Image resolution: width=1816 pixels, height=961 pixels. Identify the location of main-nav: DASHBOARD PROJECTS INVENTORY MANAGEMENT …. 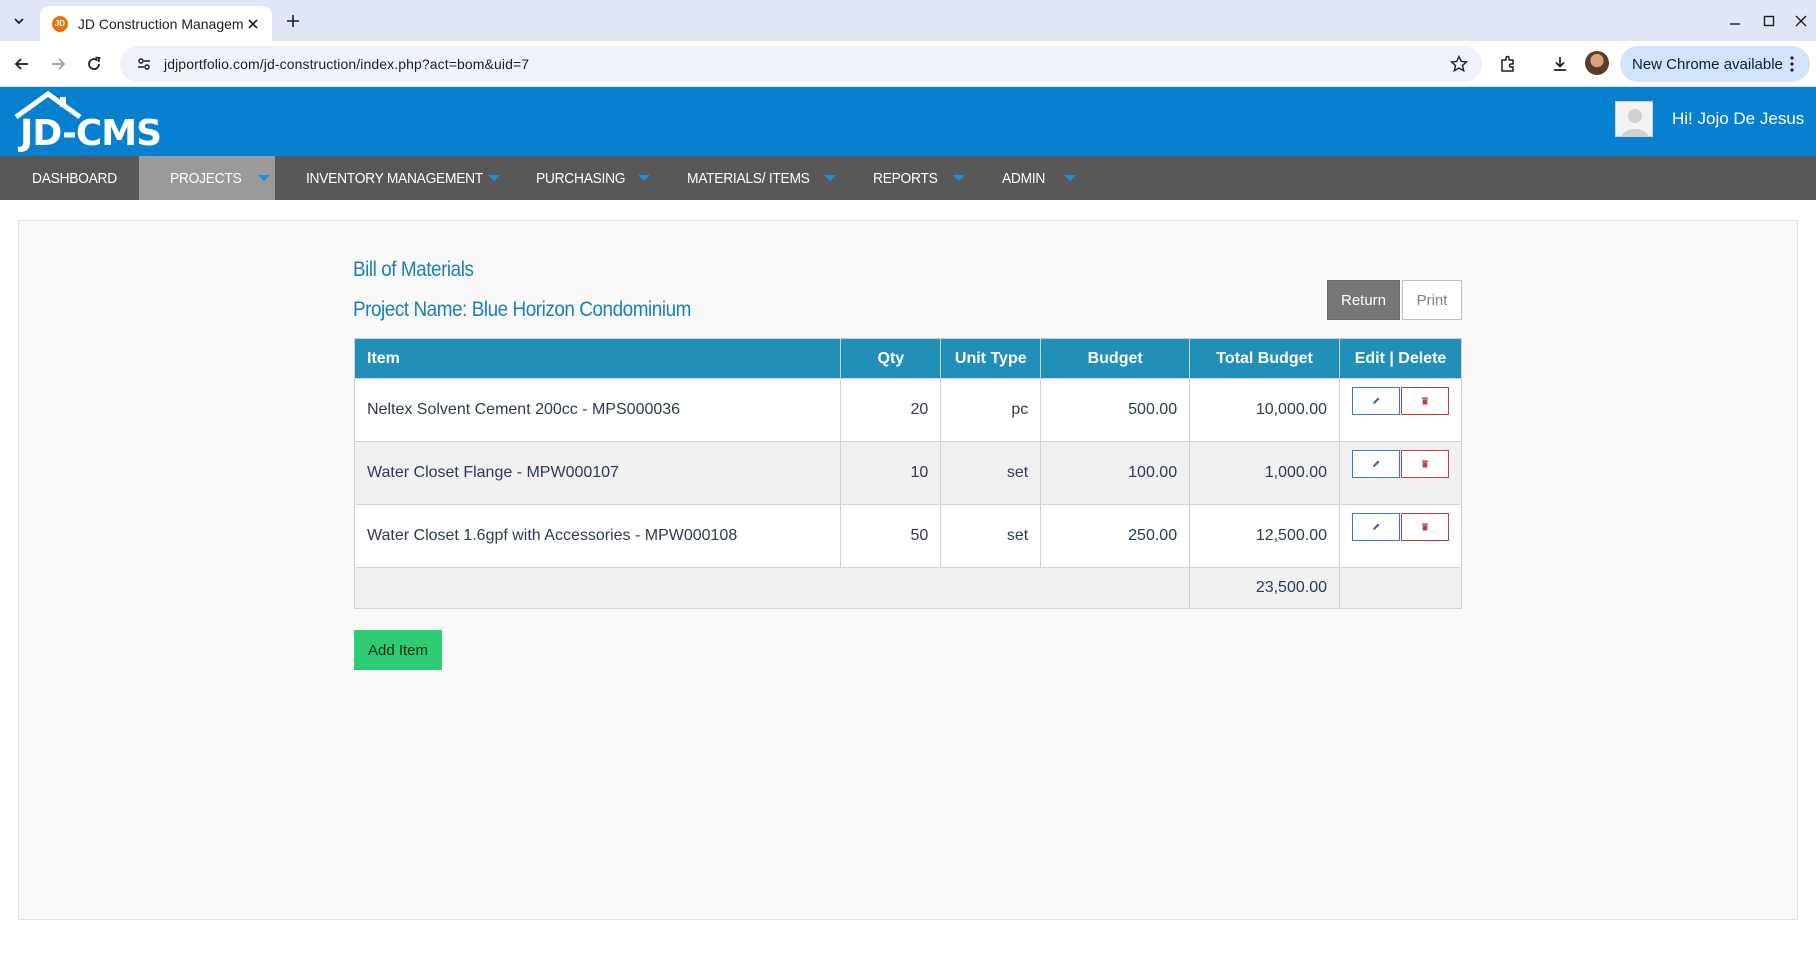
(908, 178).